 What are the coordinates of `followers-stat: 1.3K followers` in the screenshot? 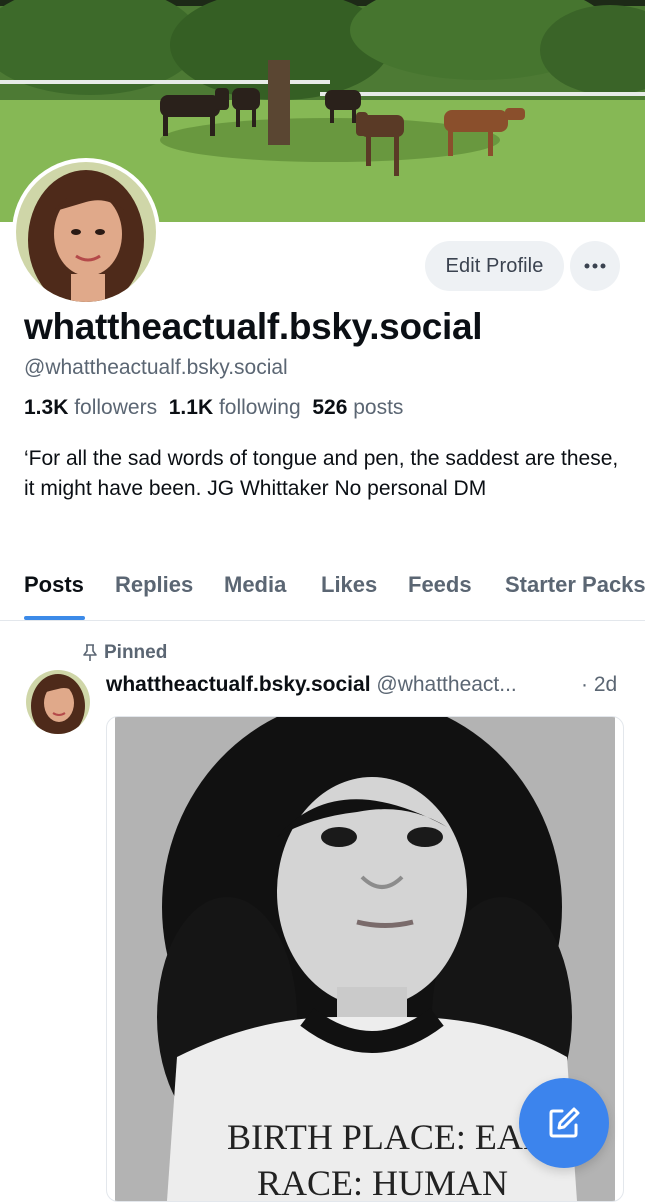 It's located at (90, 407).